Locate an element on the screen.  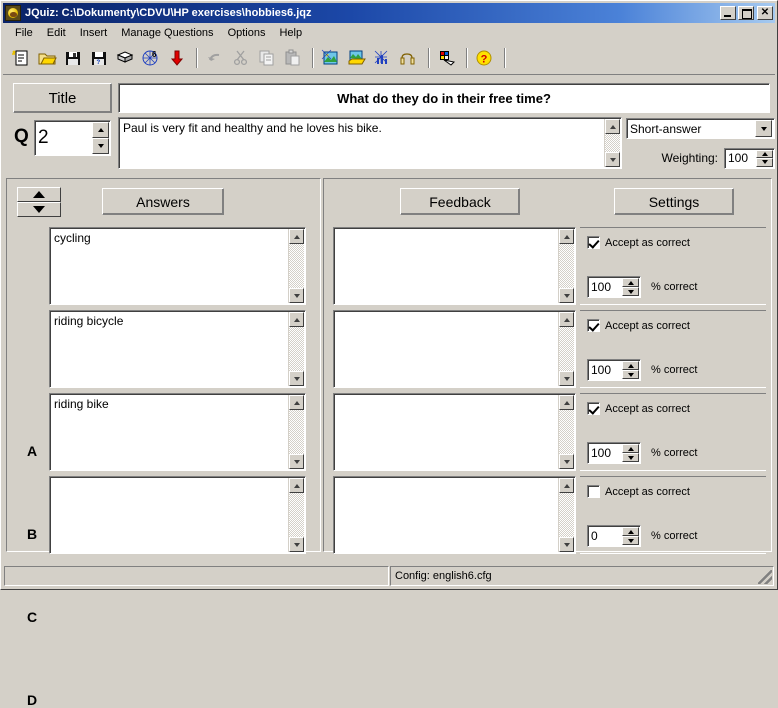
weighting-spin-down is located at coordinates (764, 162).